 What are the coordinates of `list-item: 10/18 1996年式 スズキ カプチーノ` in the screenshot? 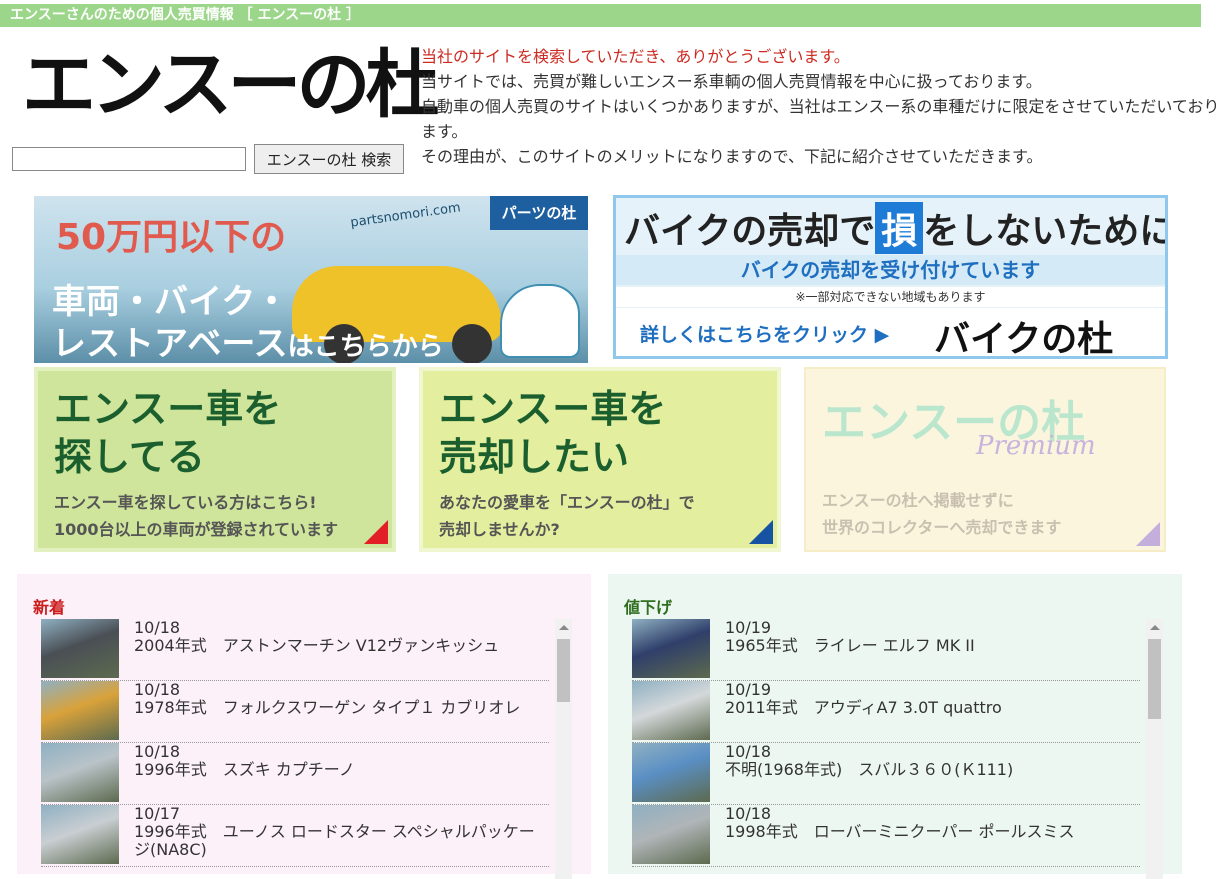 It's located at (295, 774).